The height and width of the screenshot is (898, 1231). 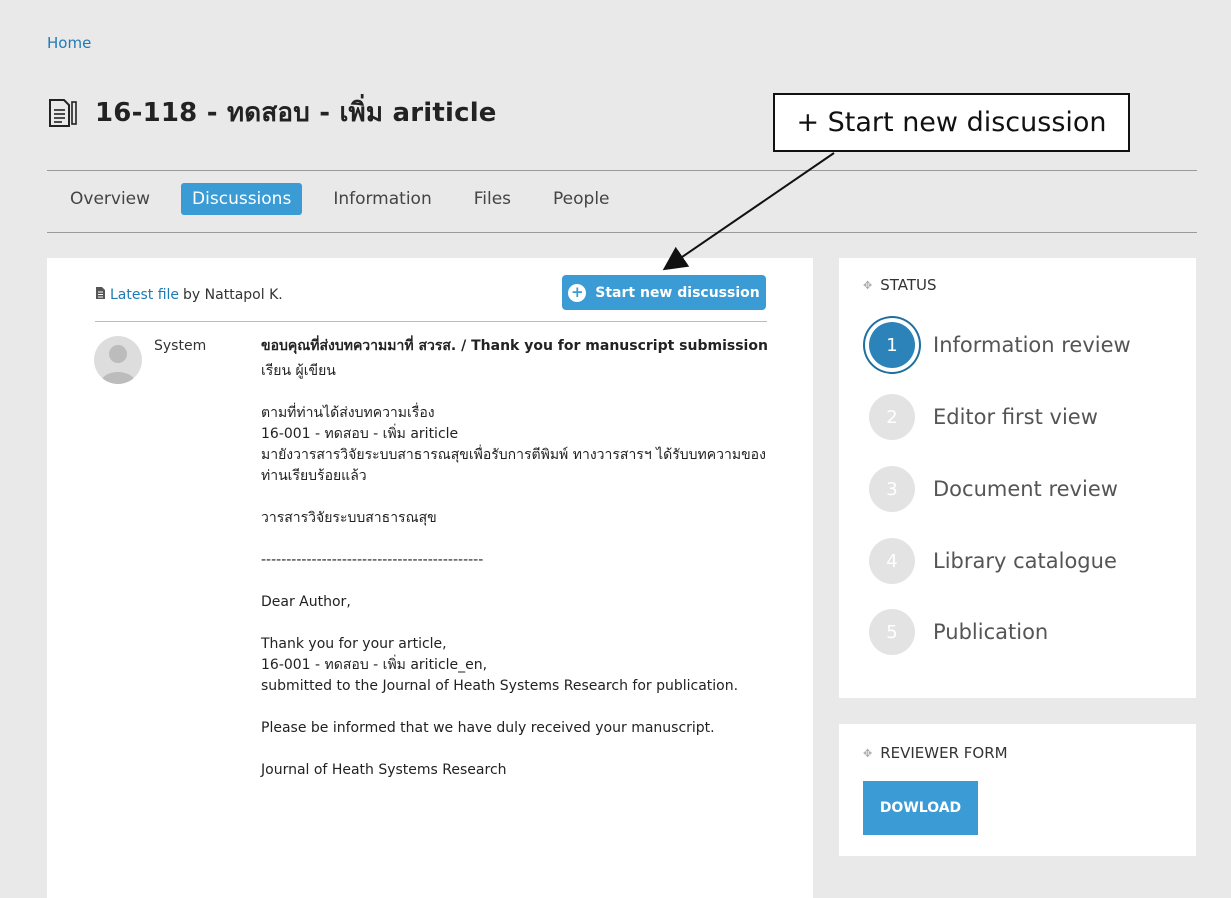 I want to click on message-paragraph: เรียน ผู้เขียน, so click(x=298, y=371).